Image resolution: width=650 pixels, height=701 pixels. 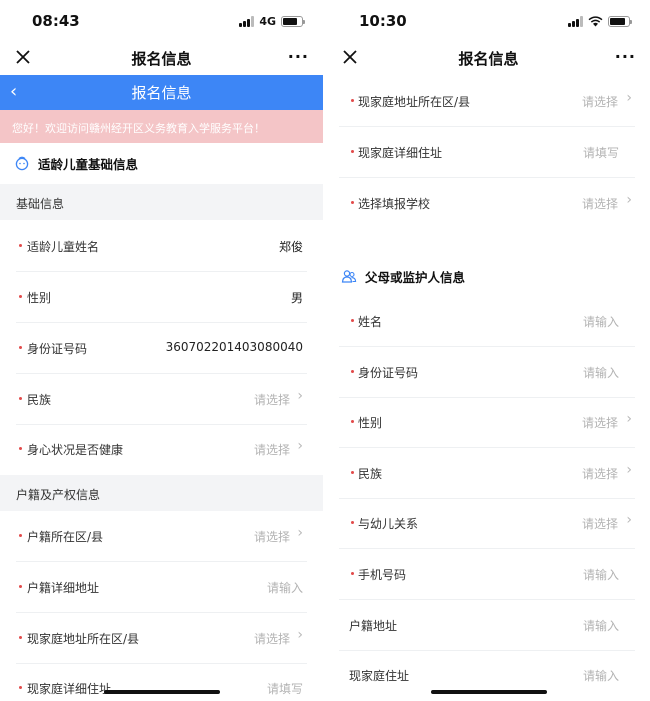 I want to click on field-label: 户籍地址, so click(x=373, y=626).